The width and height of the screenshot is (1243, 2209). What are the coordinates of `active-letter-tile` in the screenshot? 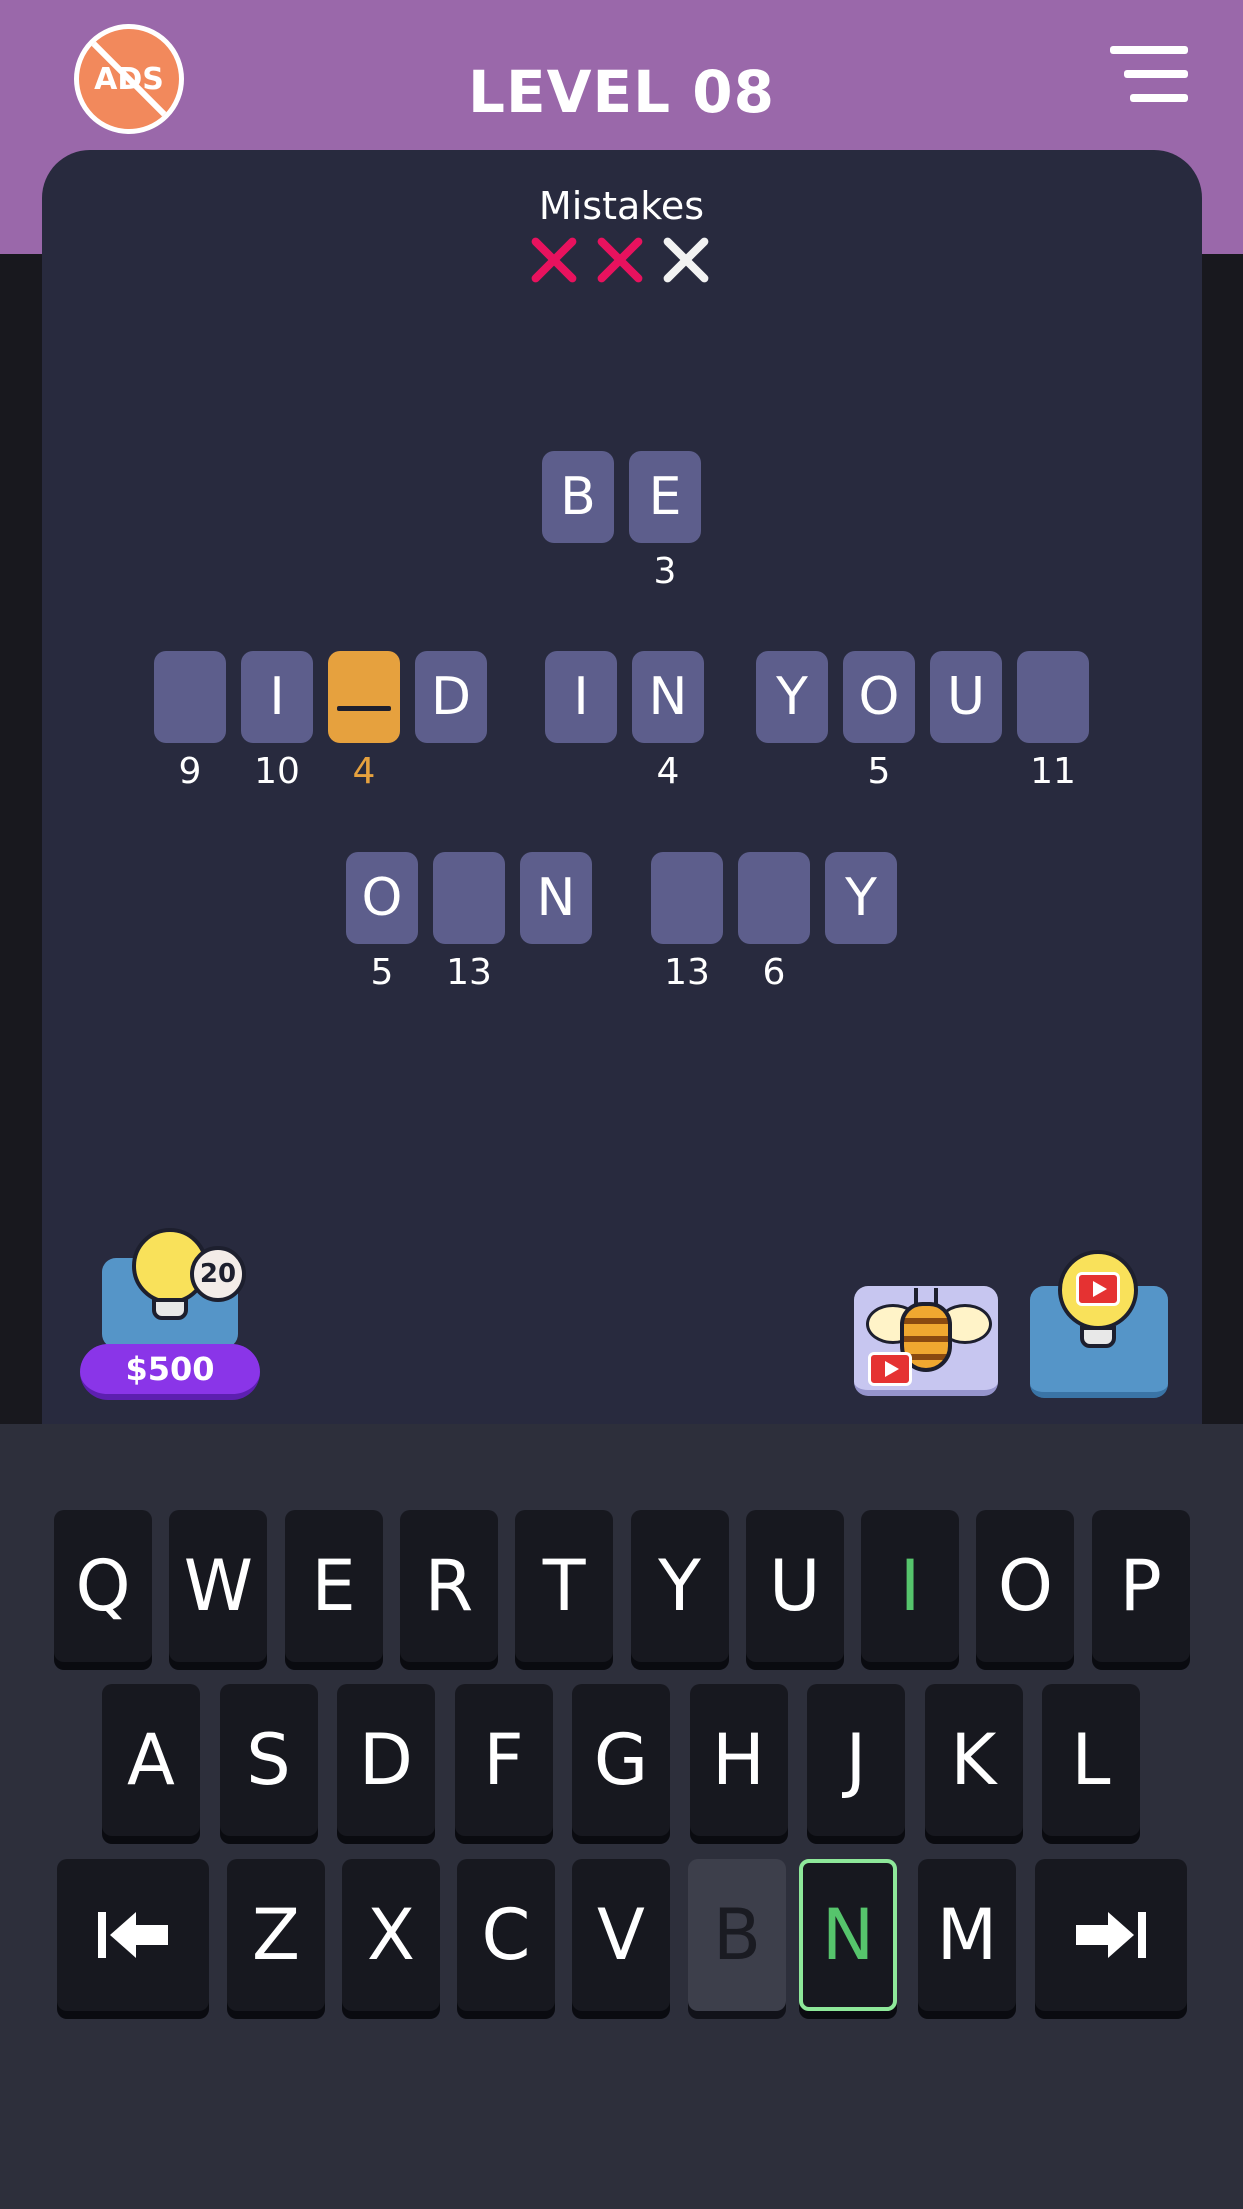 It's located at (364, 697).